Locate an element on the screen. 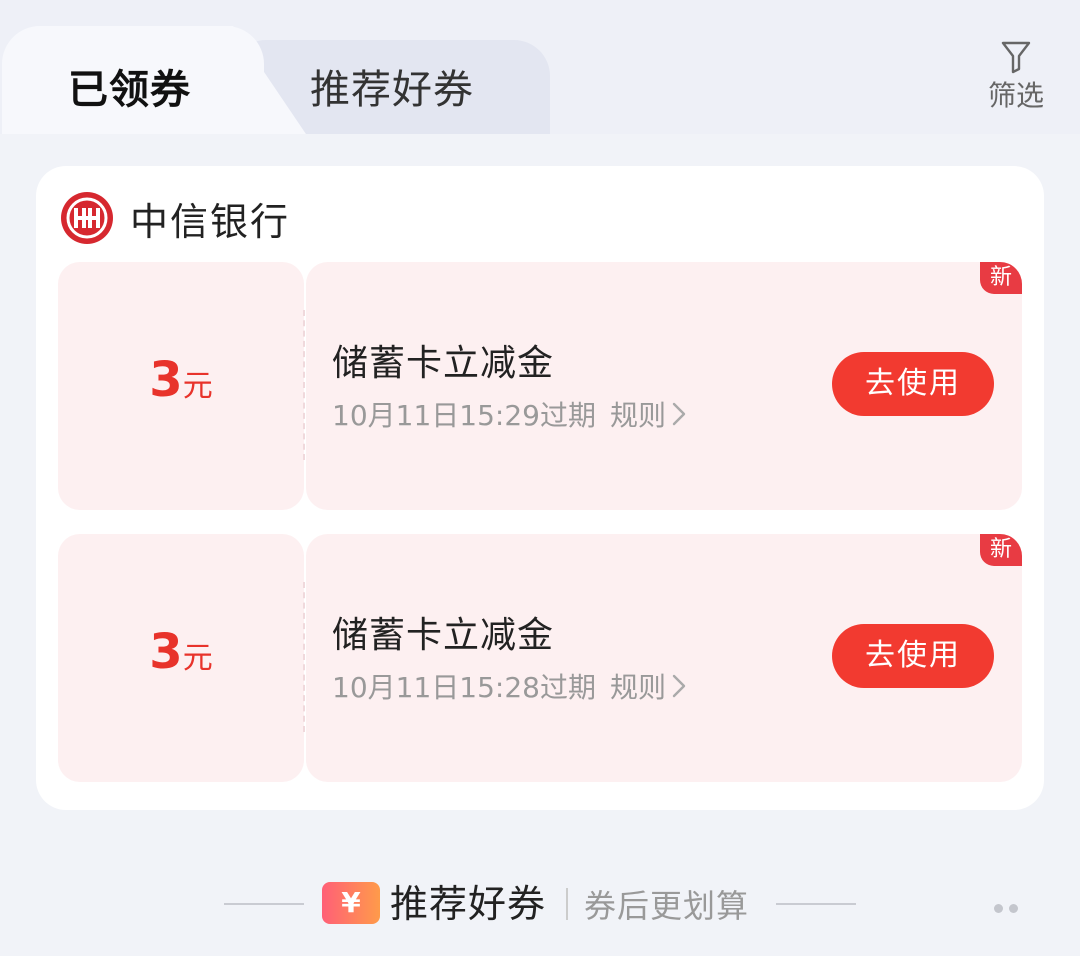  divider-line-left is located at coordinates (264, 904).